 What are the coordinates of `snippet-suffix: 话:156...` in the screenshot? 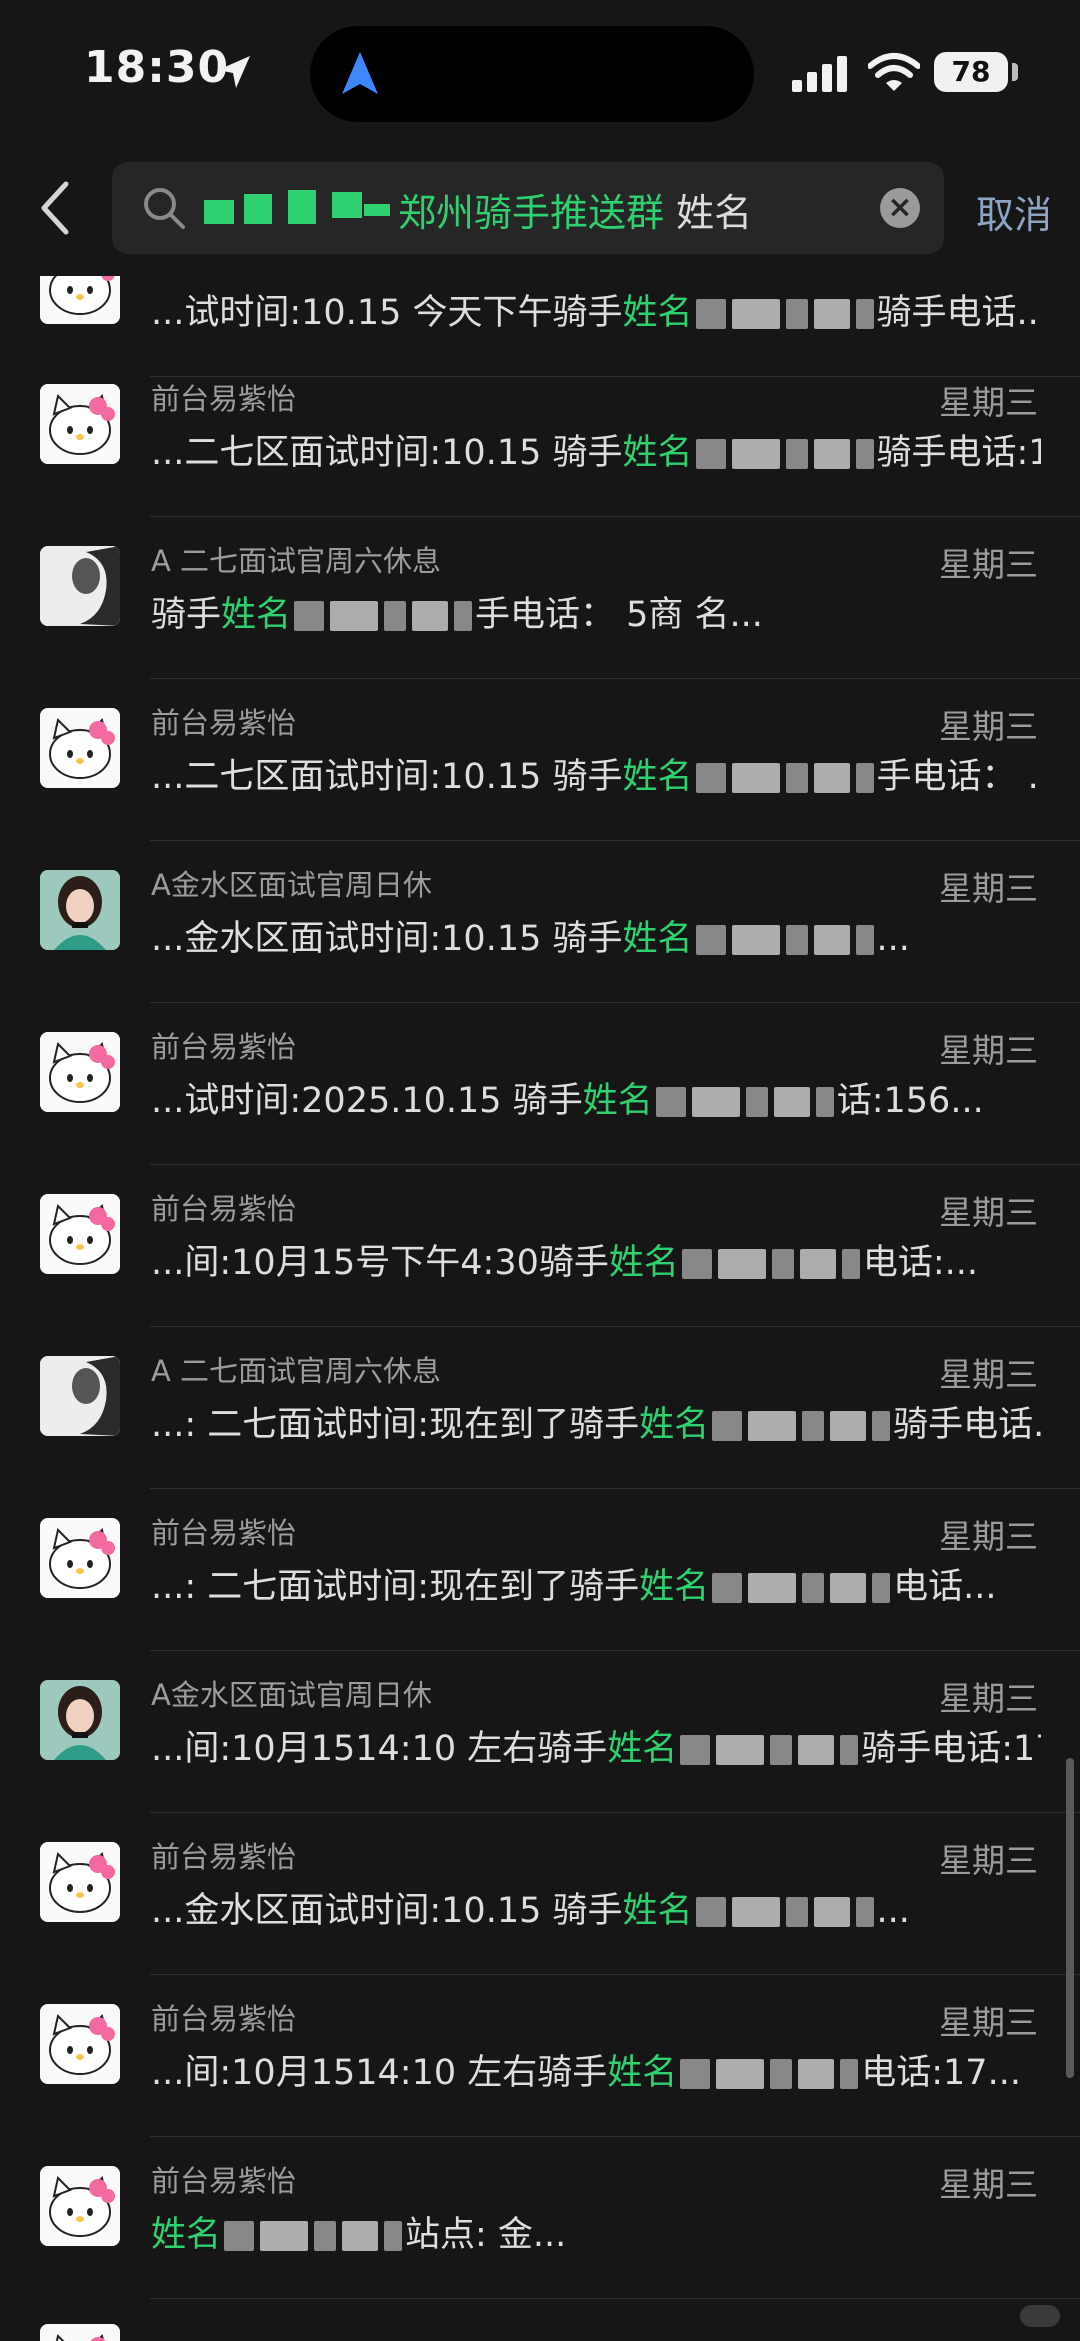 It's located at (910, 1101).